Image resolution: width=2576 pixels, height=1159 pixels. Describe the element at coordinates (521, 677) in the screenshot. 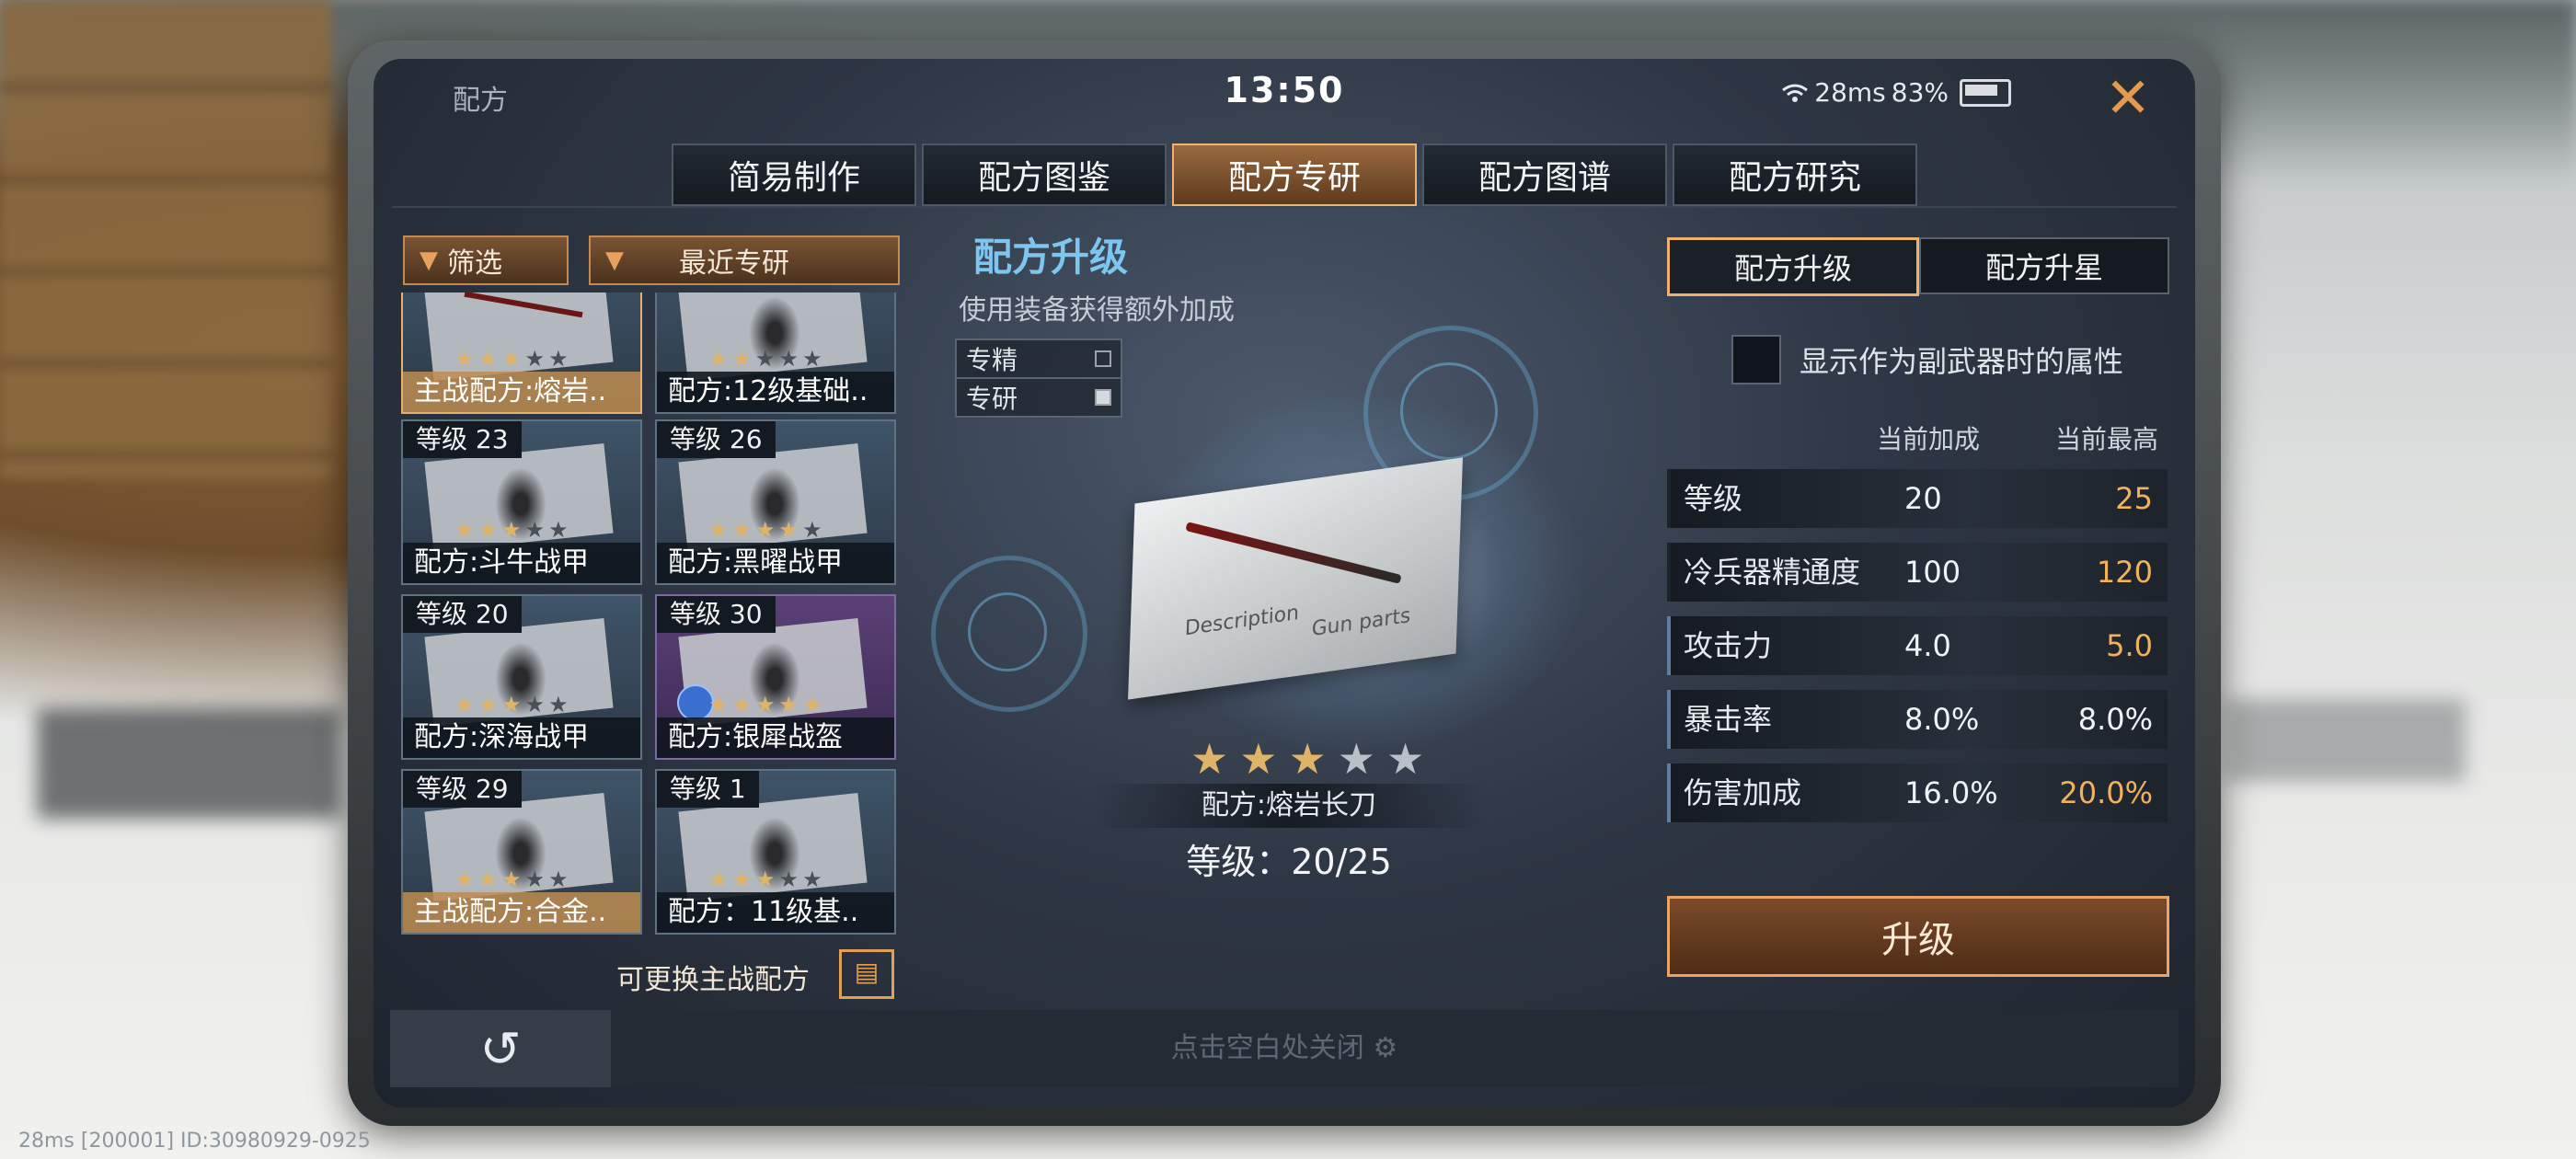

I see `recipe-card: 等级 20 ★ ★ ★ ★ ★ 配方:深海战甲` at that location.